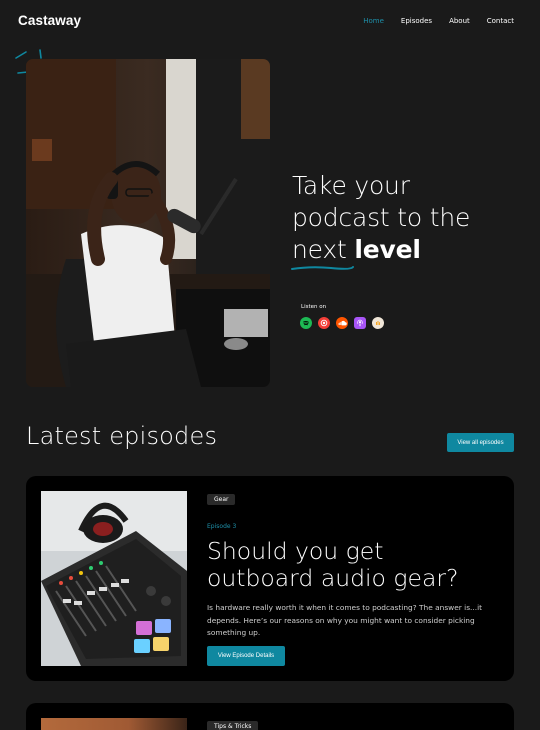 This screenshot has width=540, height=730. I want to click on episode-tag: Gear, so click(221, 499).